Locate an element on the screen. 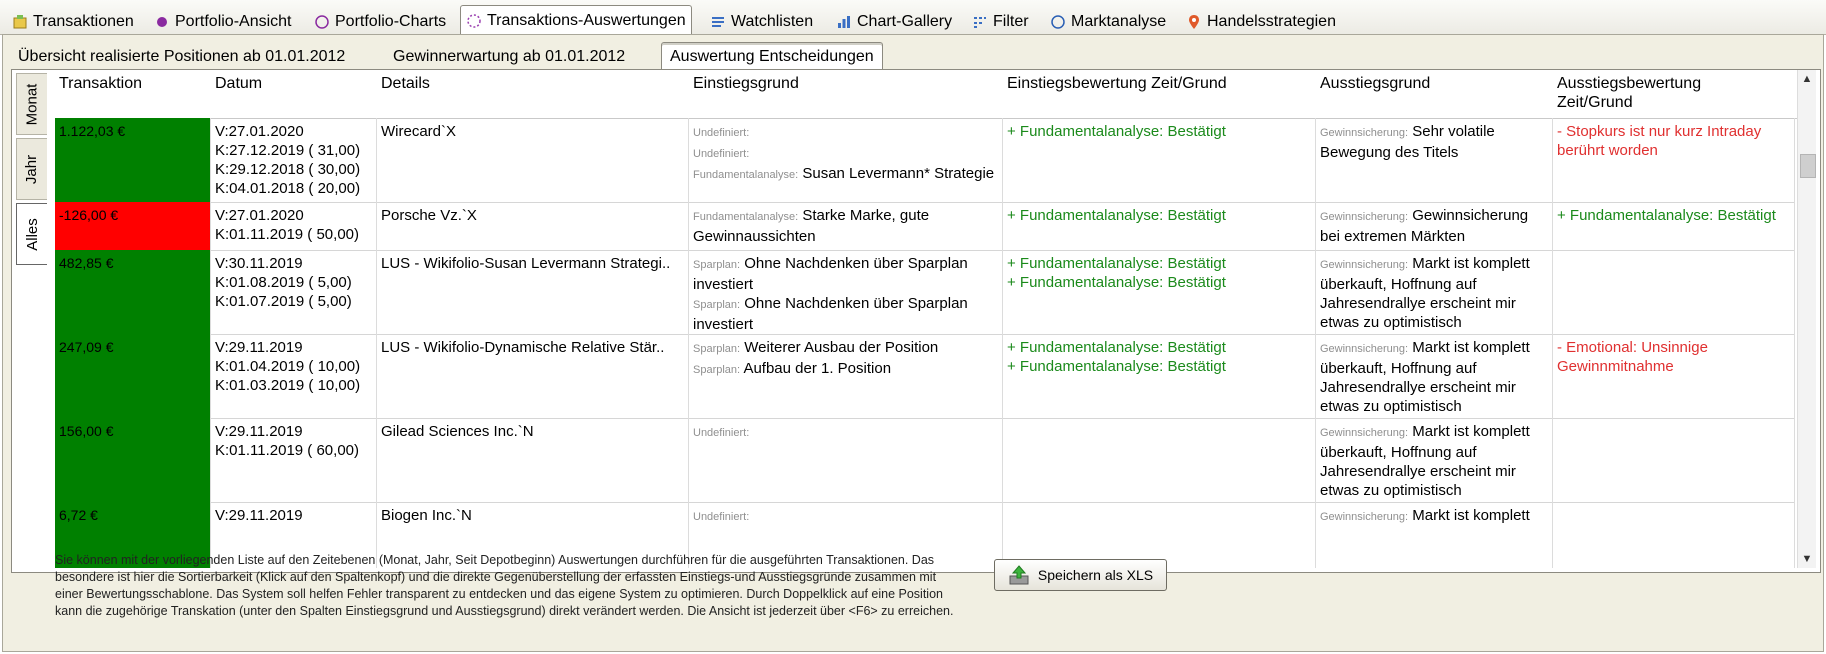 This screenshot has width=1826, height=654. tab-watchlisten: Watchlisten is located at coordinates (761, 21).